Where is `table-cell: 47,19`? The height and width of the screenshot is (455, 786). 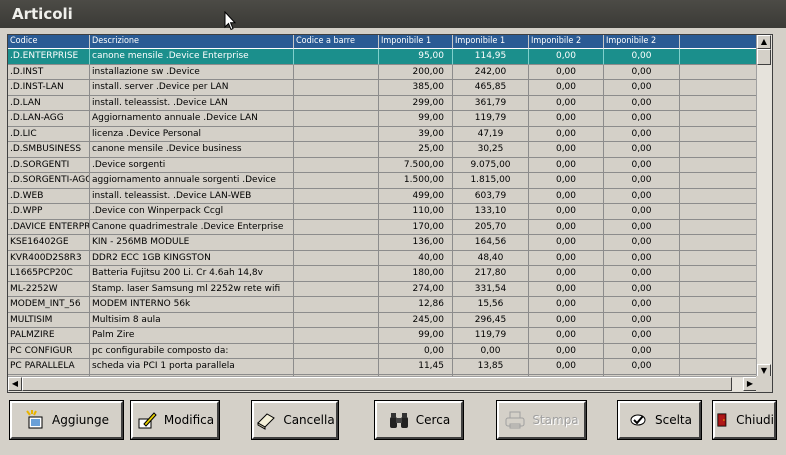 table-cell: 47,19 is located at coordinates (491, 134).